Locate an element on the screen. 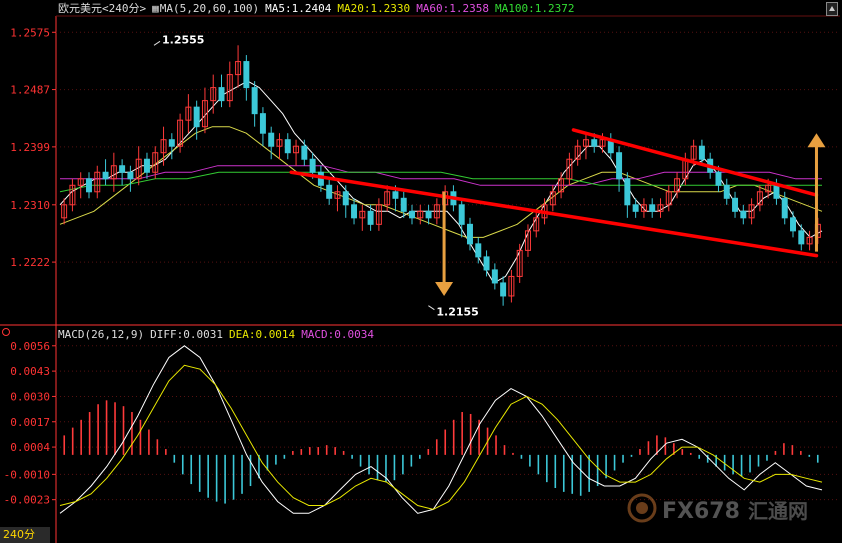  extreme-price-label: 1.2155 is located at coordinates (457, 312).